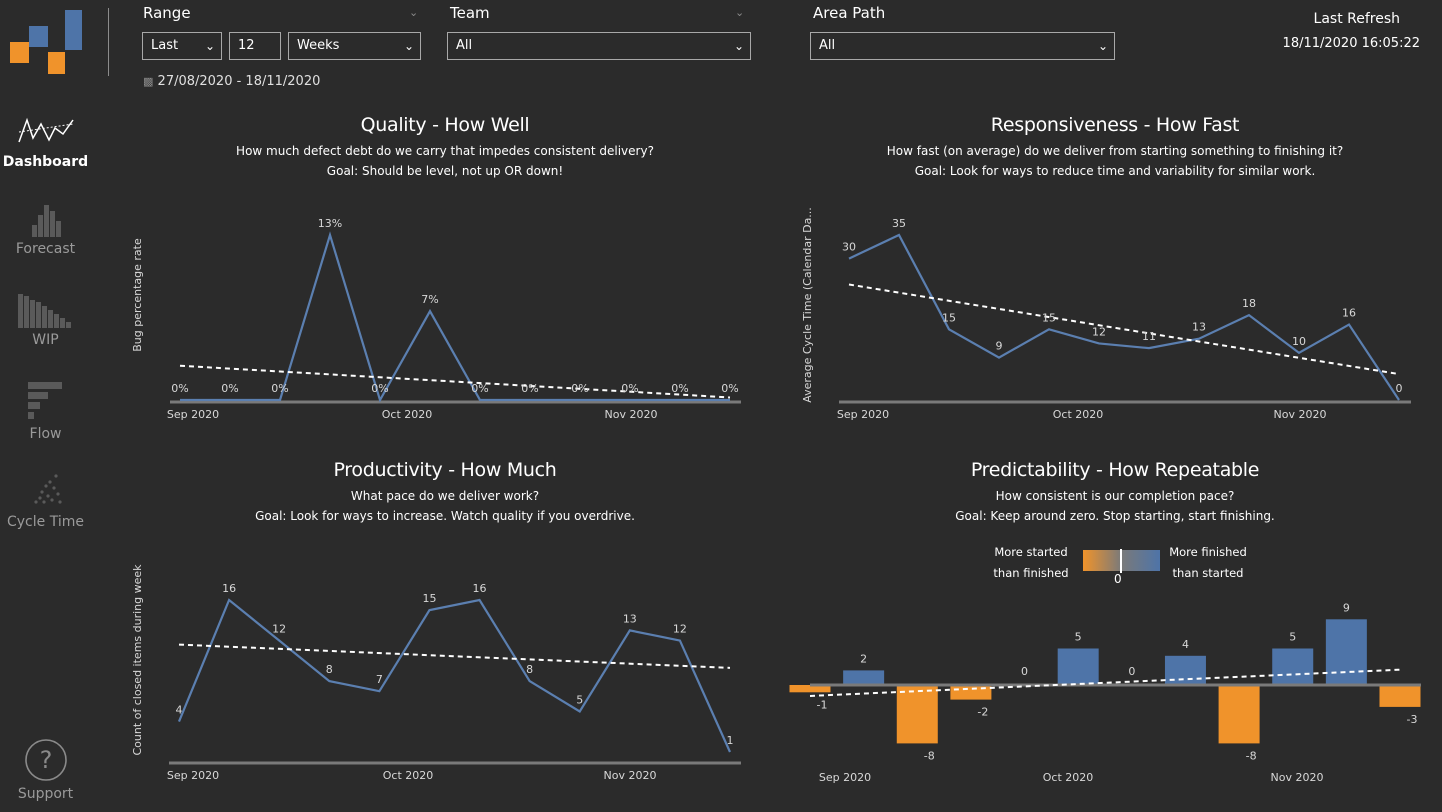  I want to click on data-label: 7%, so click(429, 299).